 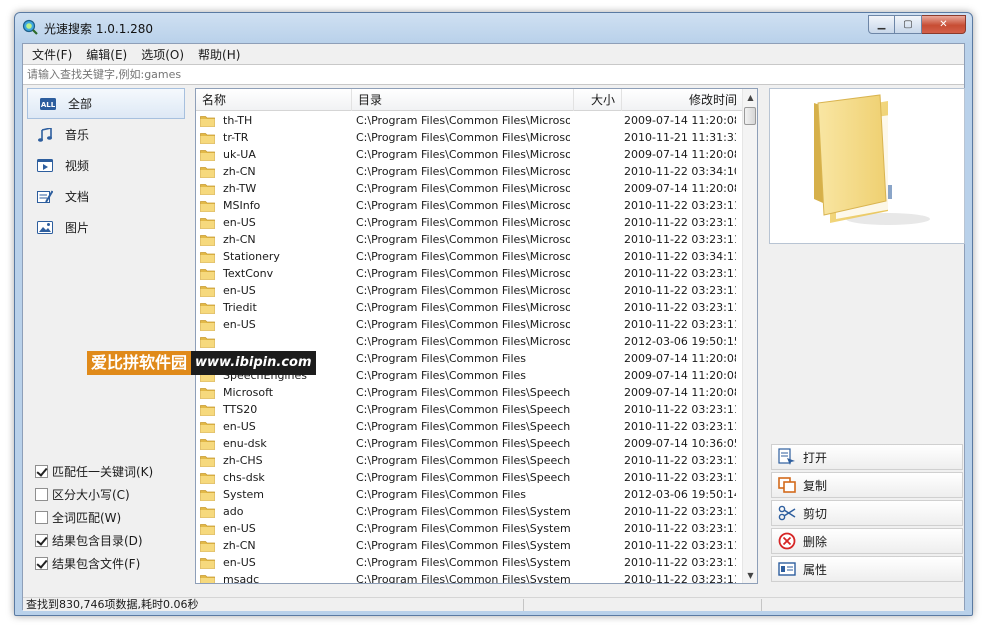 What do you see at coordinates (94, 563) in the screenshot?
I see `option-checkbox-4: 结果包含文件(F)` at bounding box center [94, 563].